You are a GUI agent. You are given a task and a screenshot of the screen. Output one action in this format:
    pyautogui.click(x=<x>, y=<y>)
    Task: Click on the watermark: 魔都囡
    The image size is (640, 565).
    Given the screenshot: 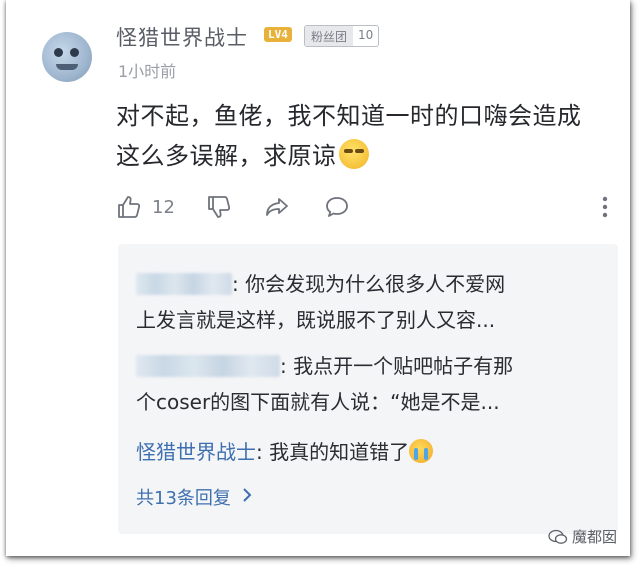 What is the action you would take?
    pyautogui.click(x=582, y=536)
    